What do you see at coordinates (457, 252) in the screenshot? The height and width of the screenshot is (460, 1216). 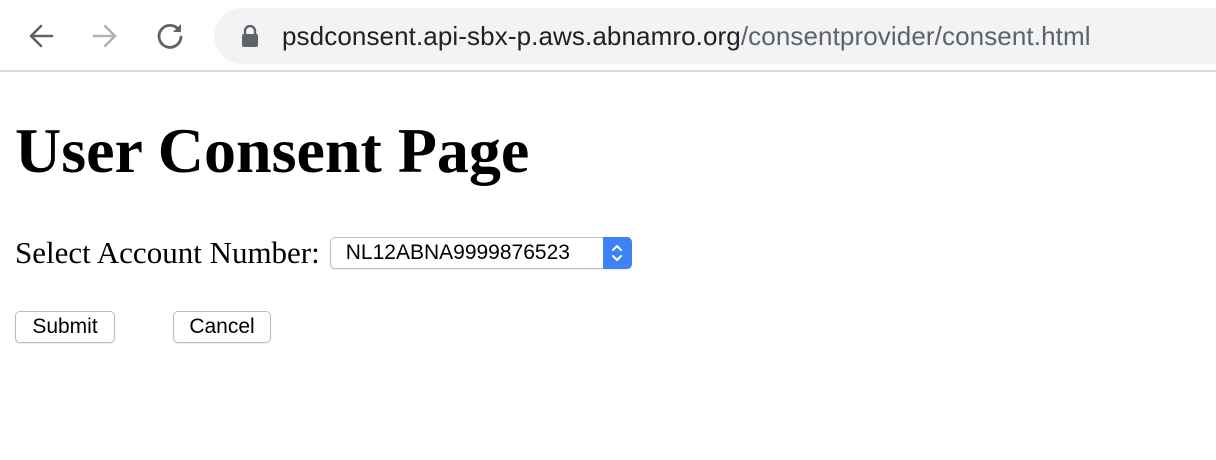 I see `account-select-value: NL12ABNA9999876523` at bounding box center [457, 252].